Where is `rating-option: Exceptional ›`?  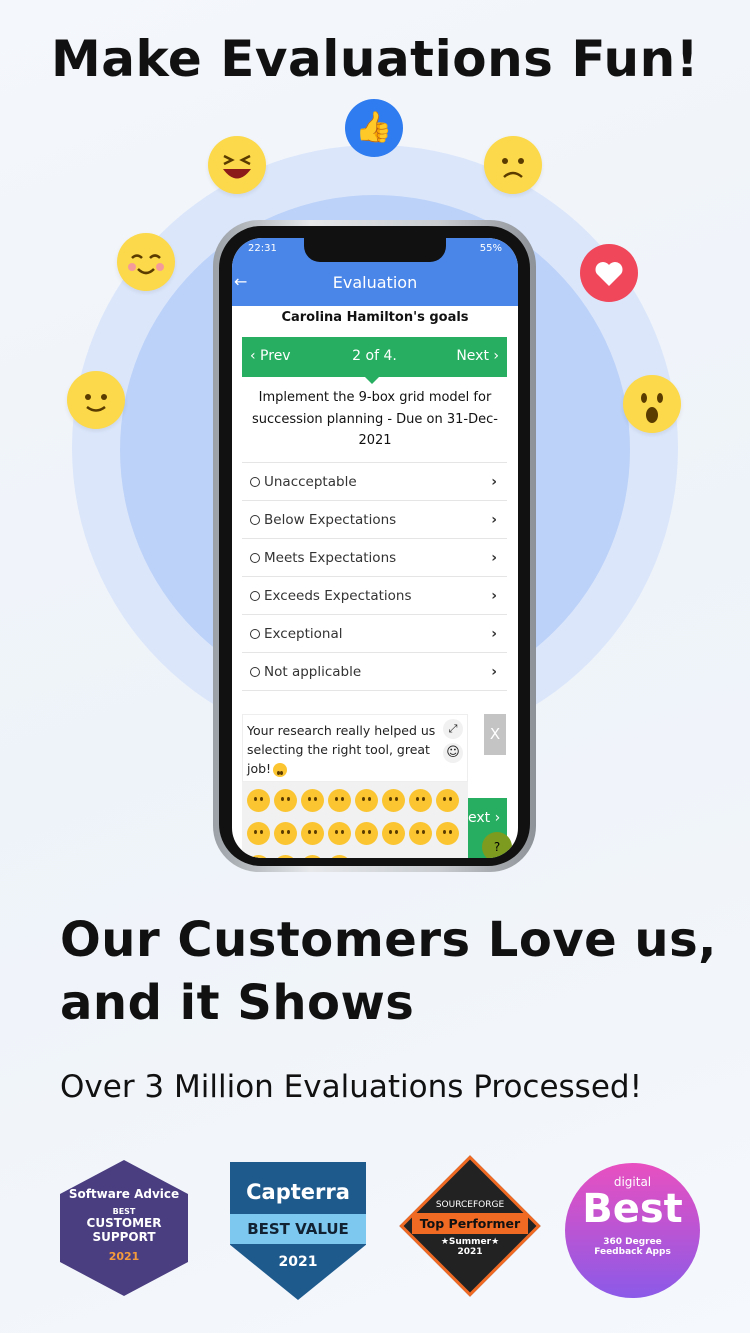 rating-option: Exceptional › is located at coordinates (374, 634).